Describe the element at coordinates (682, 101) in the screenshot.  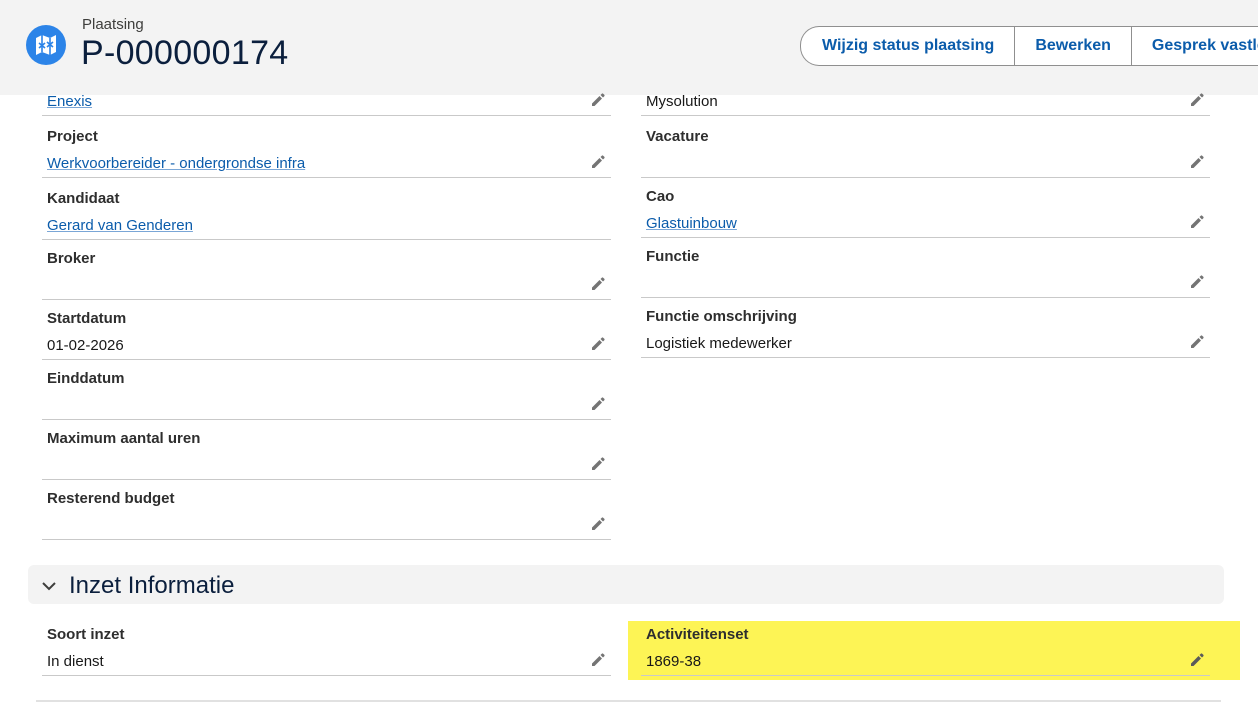
I see `owner-value: Mysolution` at that location.